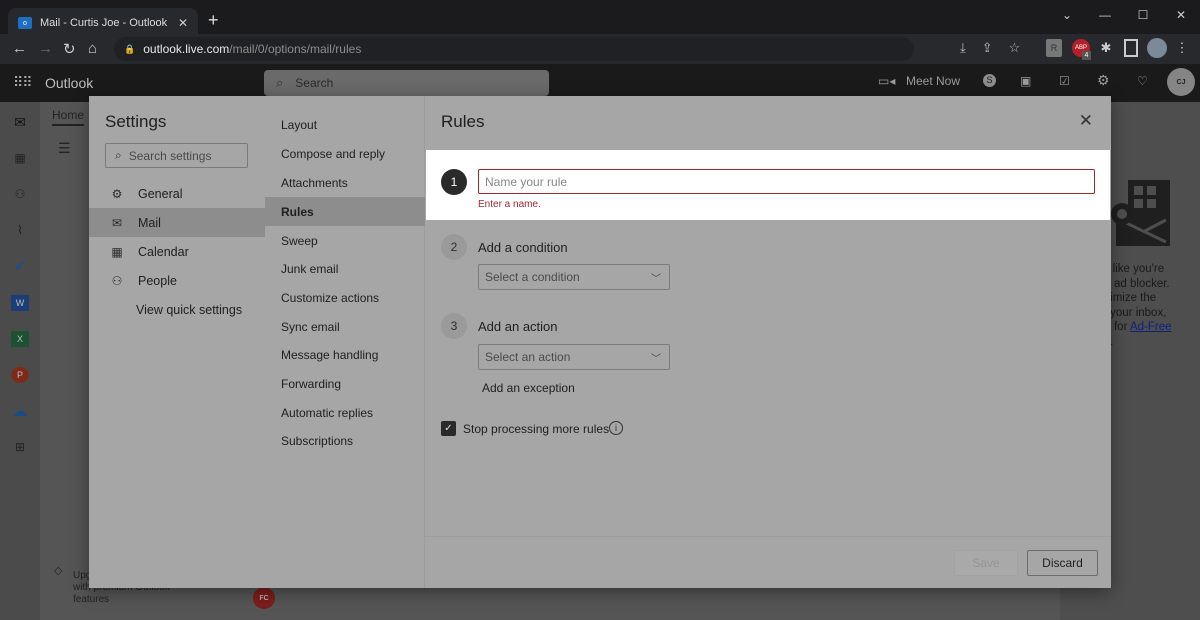 Image resolution: width=1200 pixels, height=620 pixels. I want to click on app-launcher-icon: ⠿⠿, so click(22, 82).